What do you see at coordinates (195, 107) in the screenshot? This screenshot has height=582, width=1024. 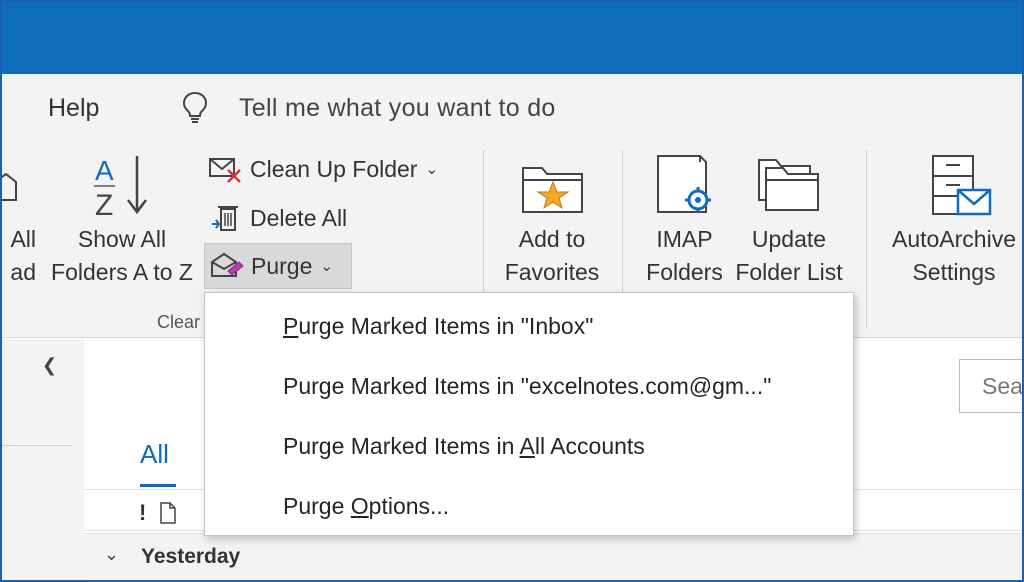 I see `lightbulb-icon` at bounding box center [195, 107].